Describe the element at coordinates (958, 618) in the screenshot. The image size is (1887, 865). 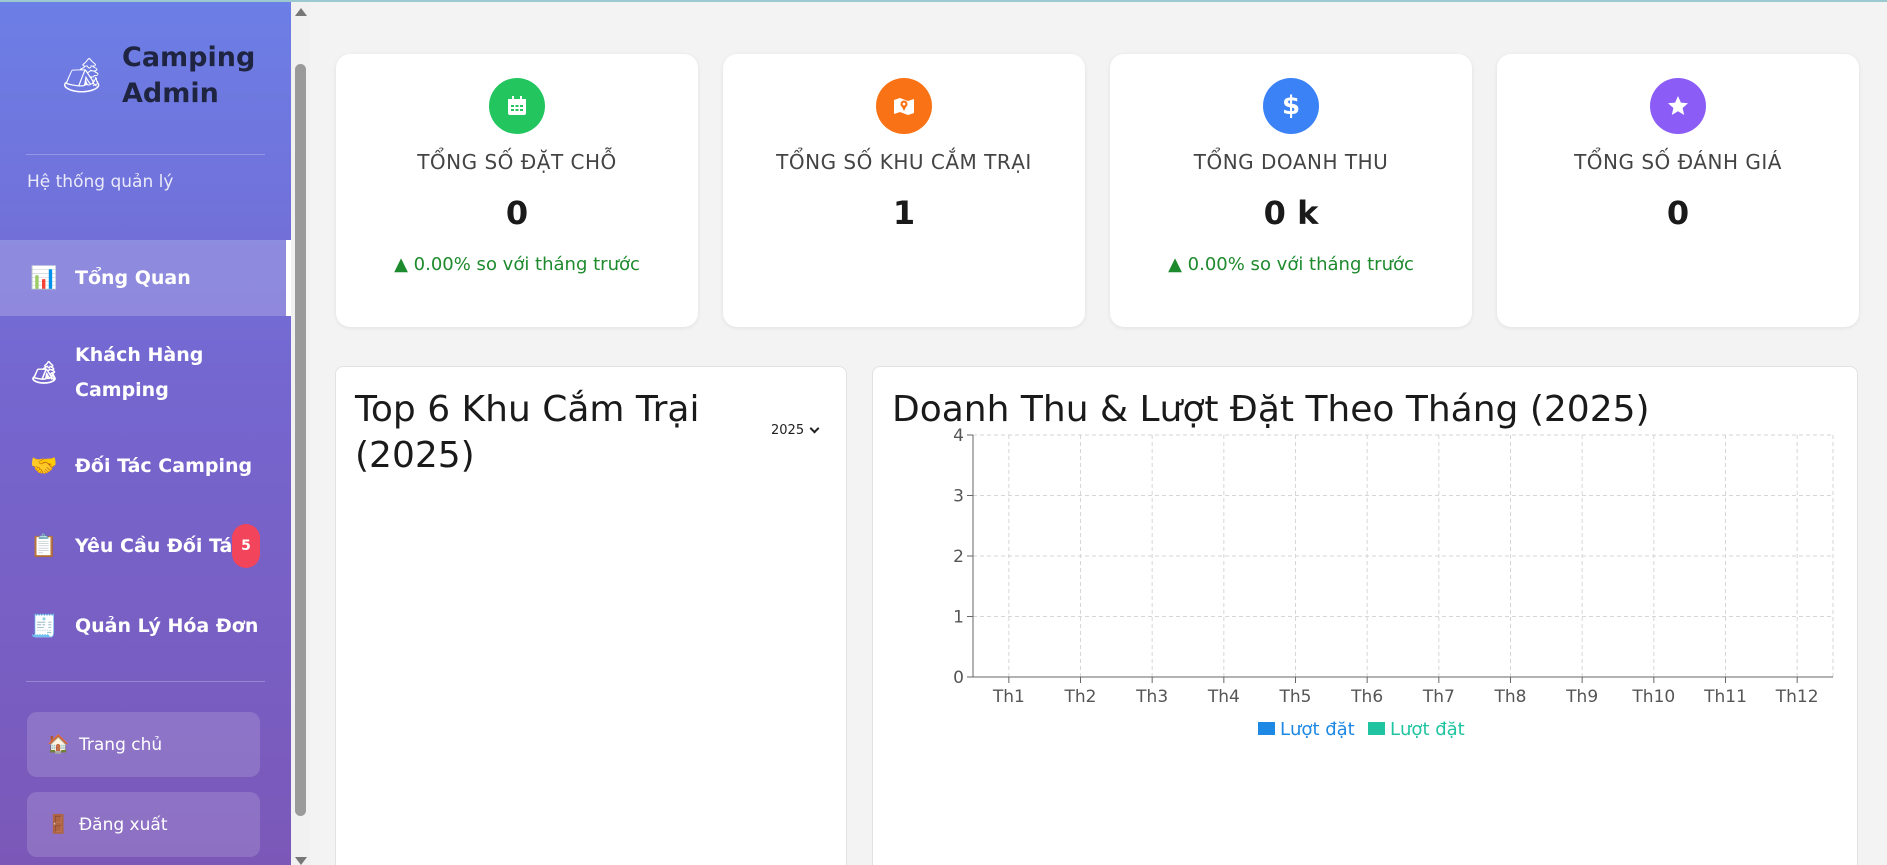
I see `y-tick-label: 1` at that location.